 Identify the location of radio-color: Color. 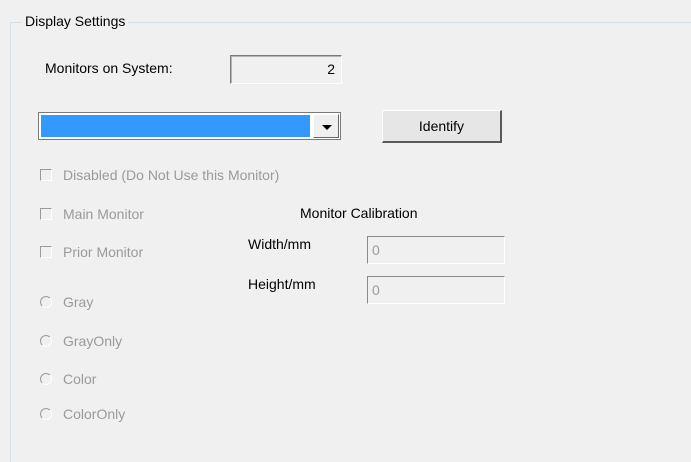
(68, 379).